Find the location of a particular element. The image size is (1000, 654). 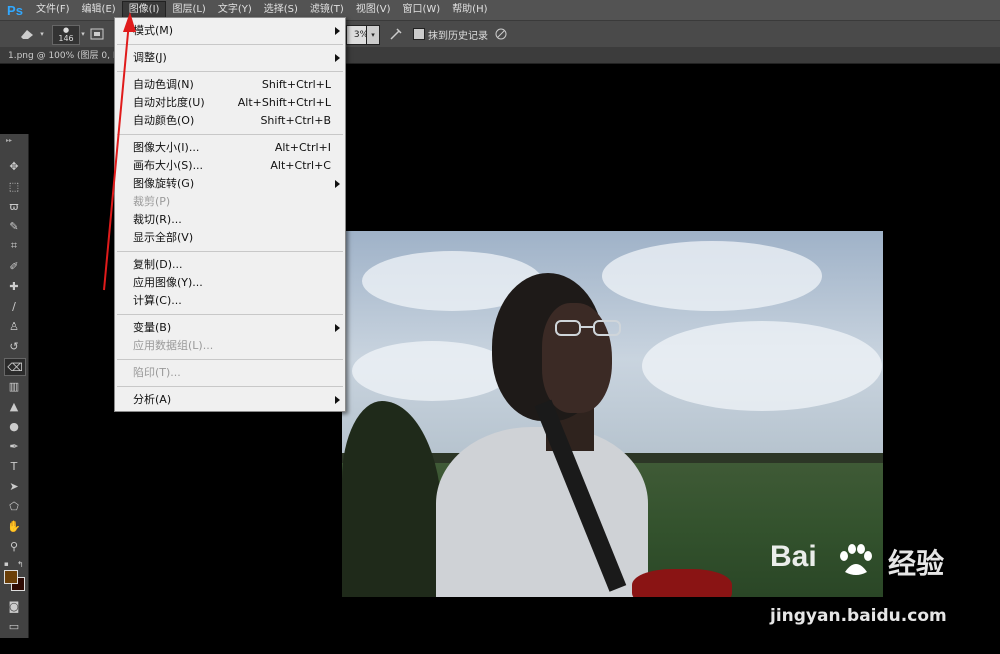

quick-select-tool-icon: ✎ is located at coordinates (14, 226).